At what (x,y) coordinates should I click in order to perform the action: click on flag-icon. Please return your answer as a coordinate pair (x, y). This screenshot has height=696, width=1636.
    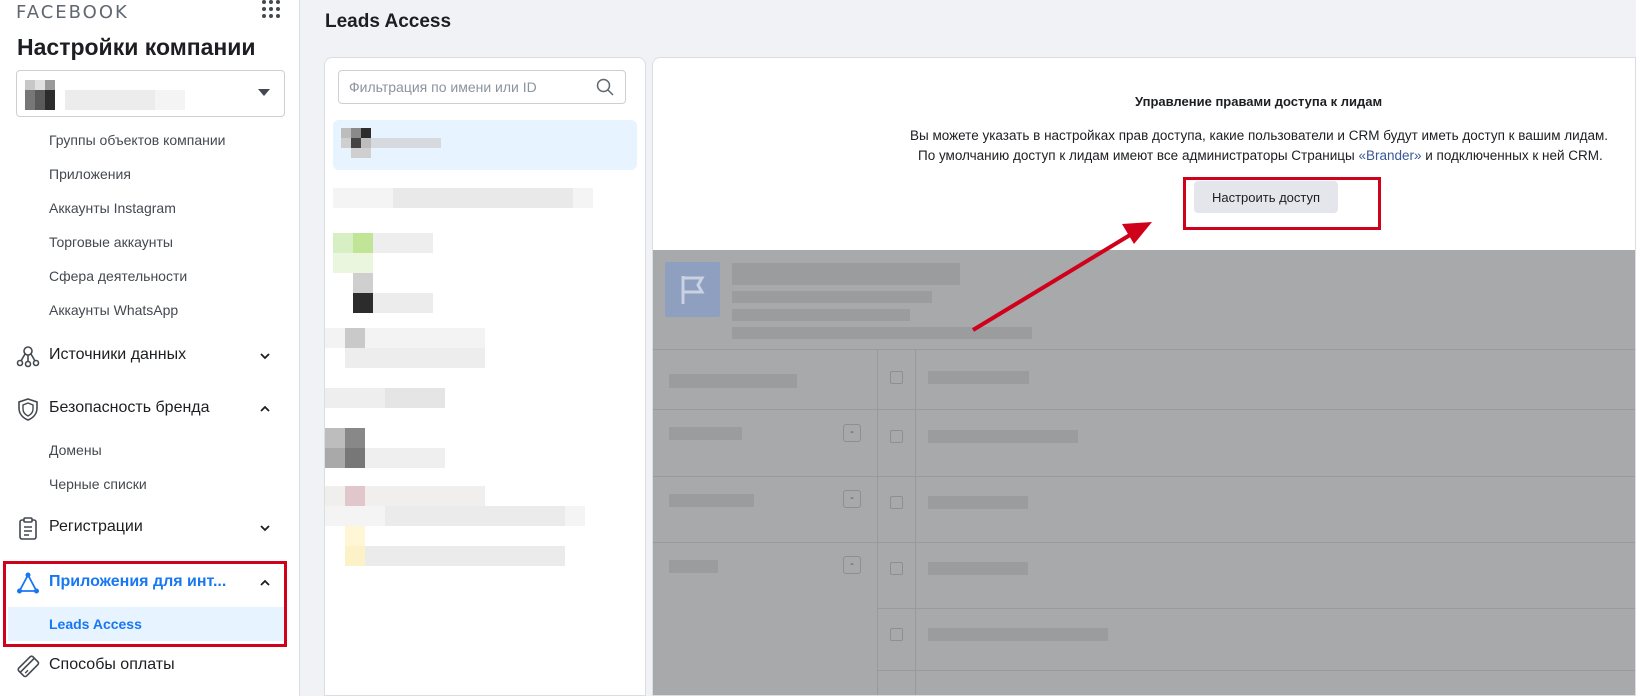
    Looking at the image, I should click on (692, 289).